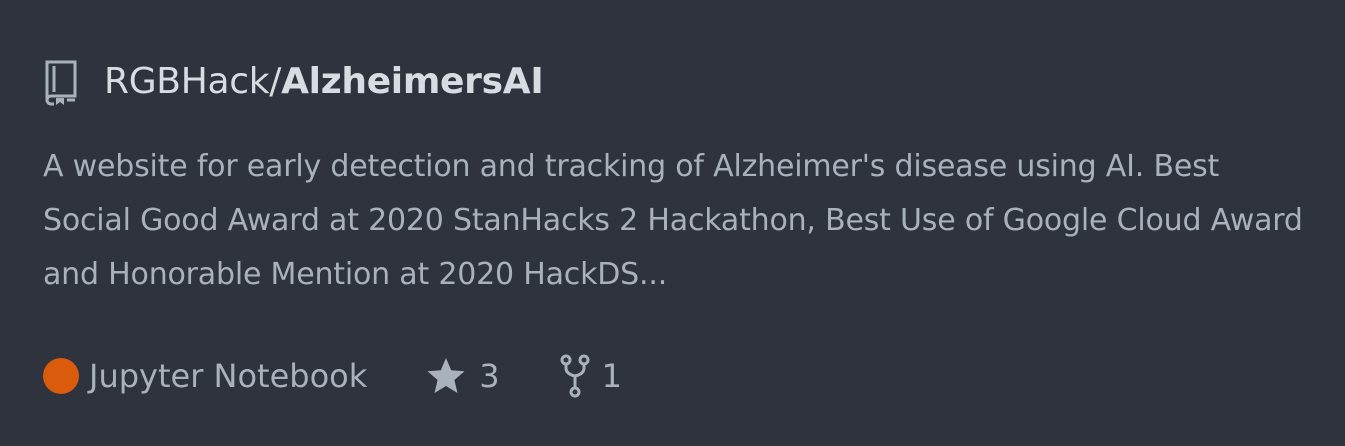 This screenshot has height=446, width=1345. I want to click on forks-stat: 1, so click(591, 376).